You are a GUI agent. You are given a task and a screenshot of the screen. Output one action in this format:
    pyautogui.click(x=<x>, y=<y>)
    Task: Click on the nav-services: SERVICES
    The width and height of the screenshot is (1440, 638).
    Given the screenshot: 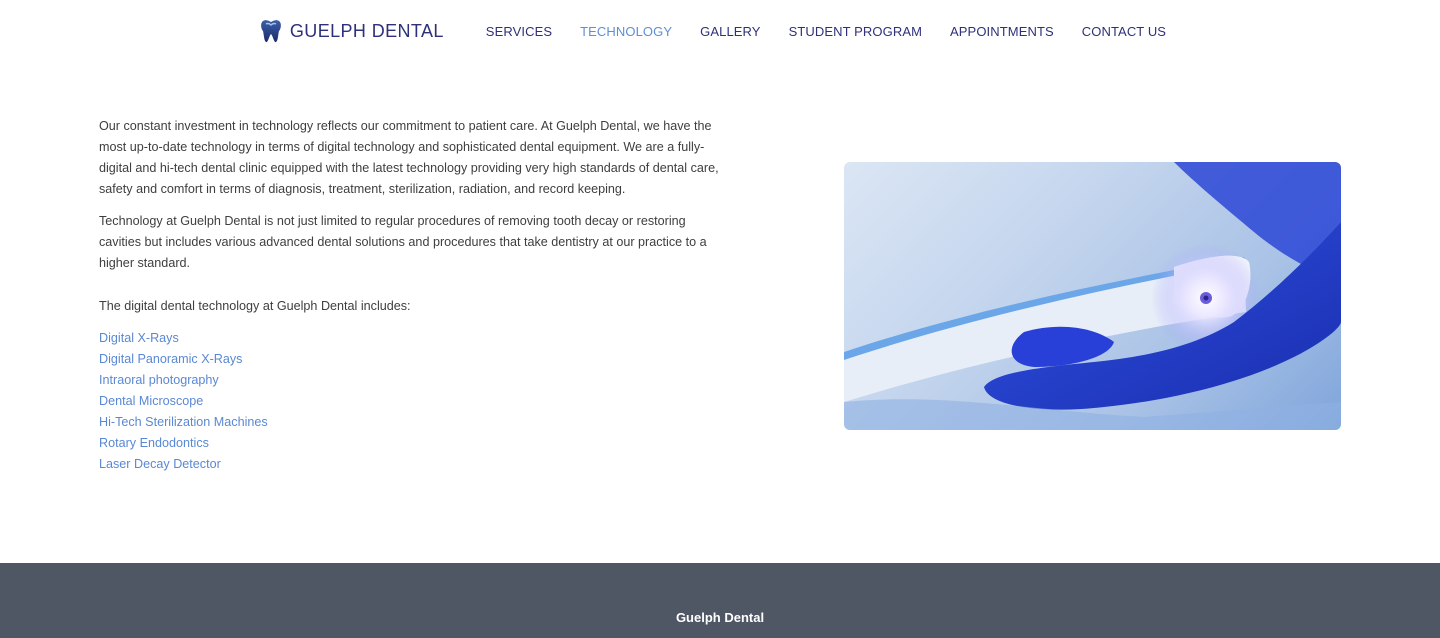 What is the action you would take?
    pyautogui.click(x=519, y=31)
    